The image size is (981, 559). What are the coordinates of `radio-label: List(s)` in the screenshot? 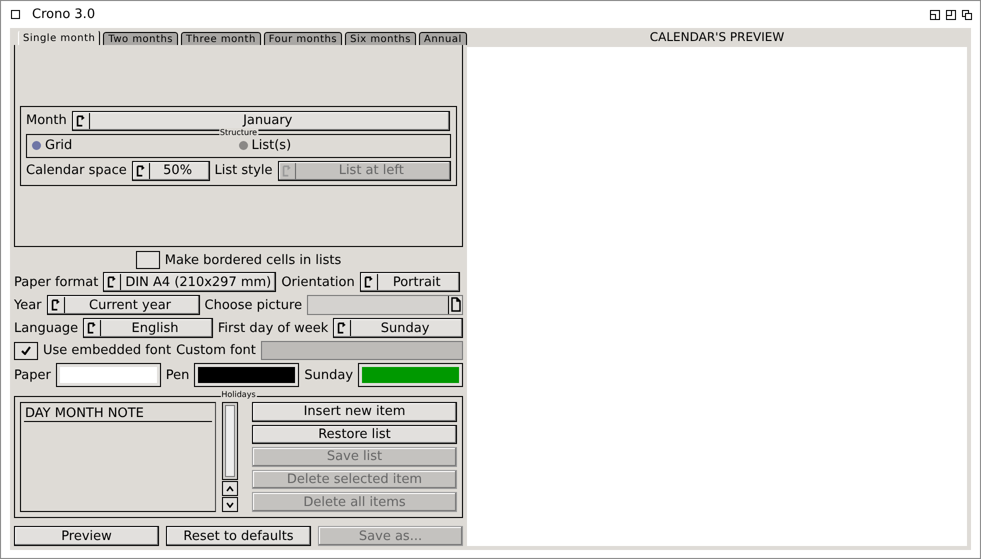 It's located at (272, 145).